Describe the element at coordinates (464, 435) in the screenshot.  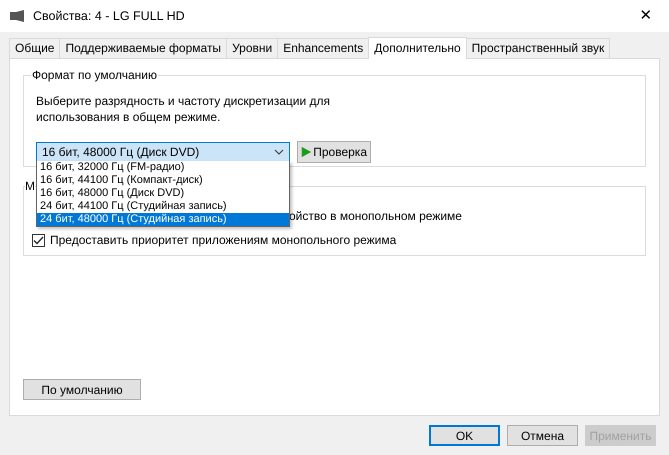
I see `dialog-button: OK` at that location.